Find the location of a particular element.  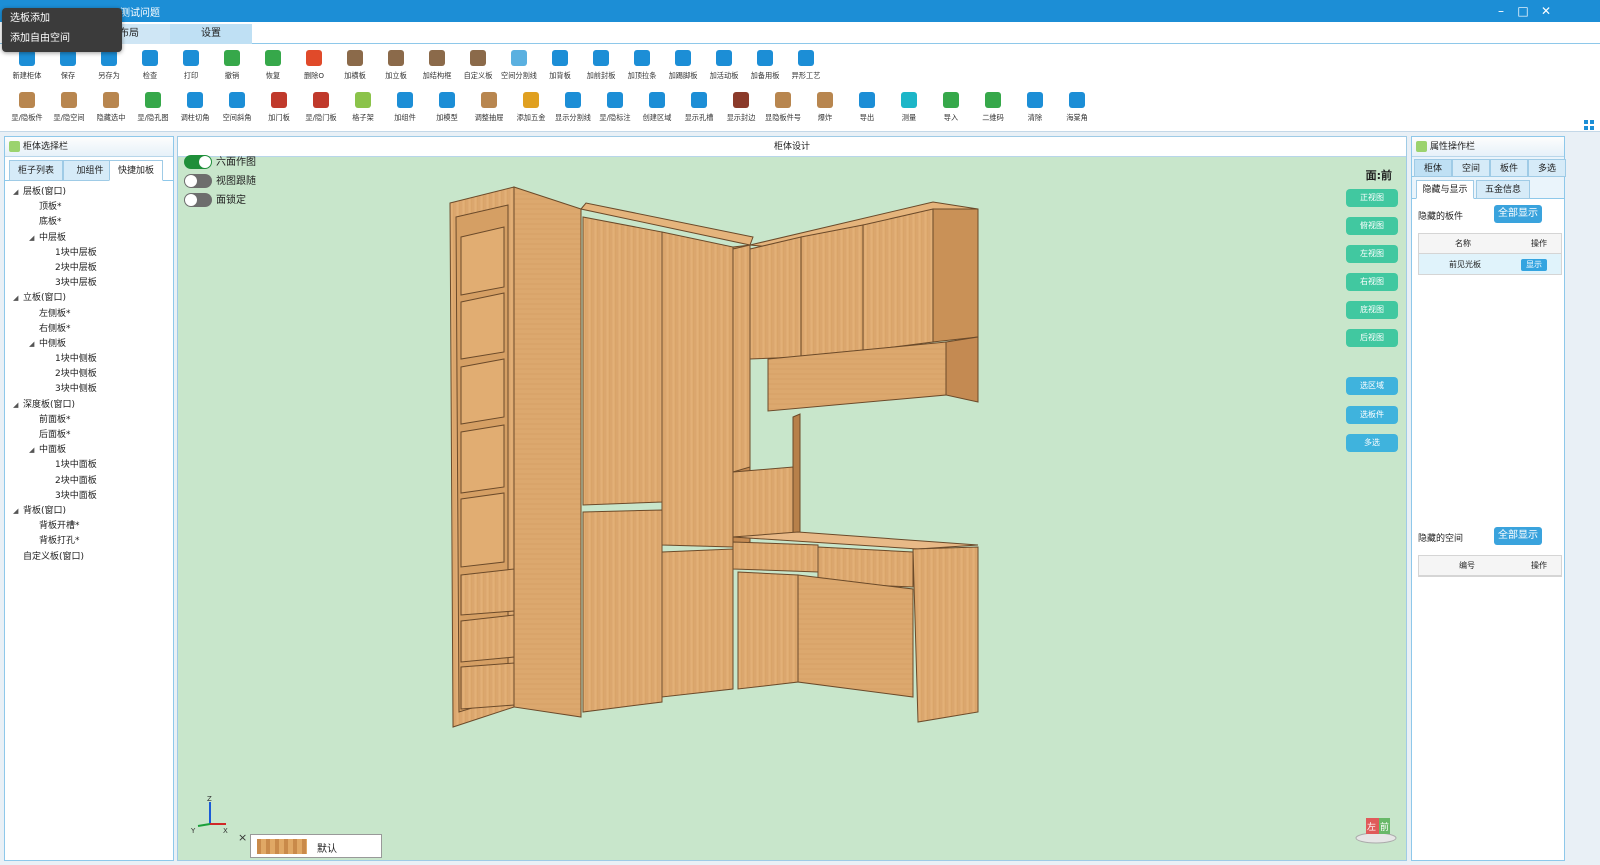

tree-item: ◢ 背板(窗口) is located at coordinates (89, 511).